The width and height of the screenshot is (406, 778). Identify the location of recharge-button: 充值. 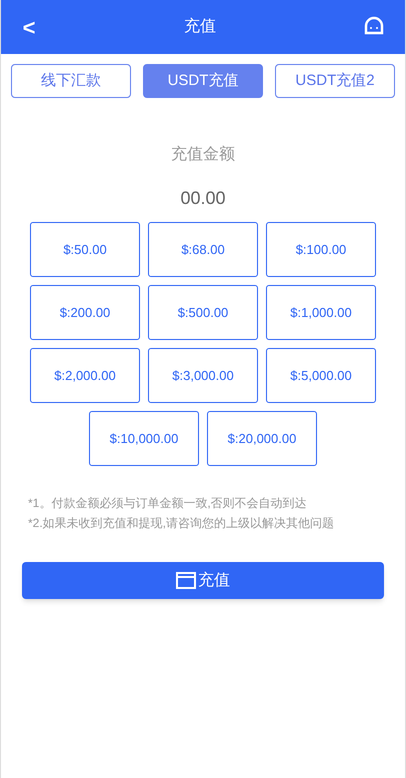
(203, 580).